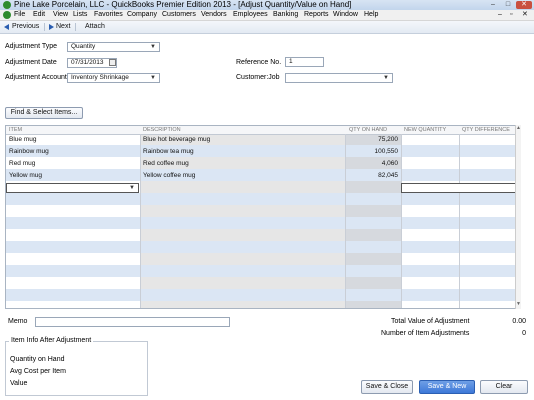  I want to click on cell-item: Blue mug, so click(22, 140).